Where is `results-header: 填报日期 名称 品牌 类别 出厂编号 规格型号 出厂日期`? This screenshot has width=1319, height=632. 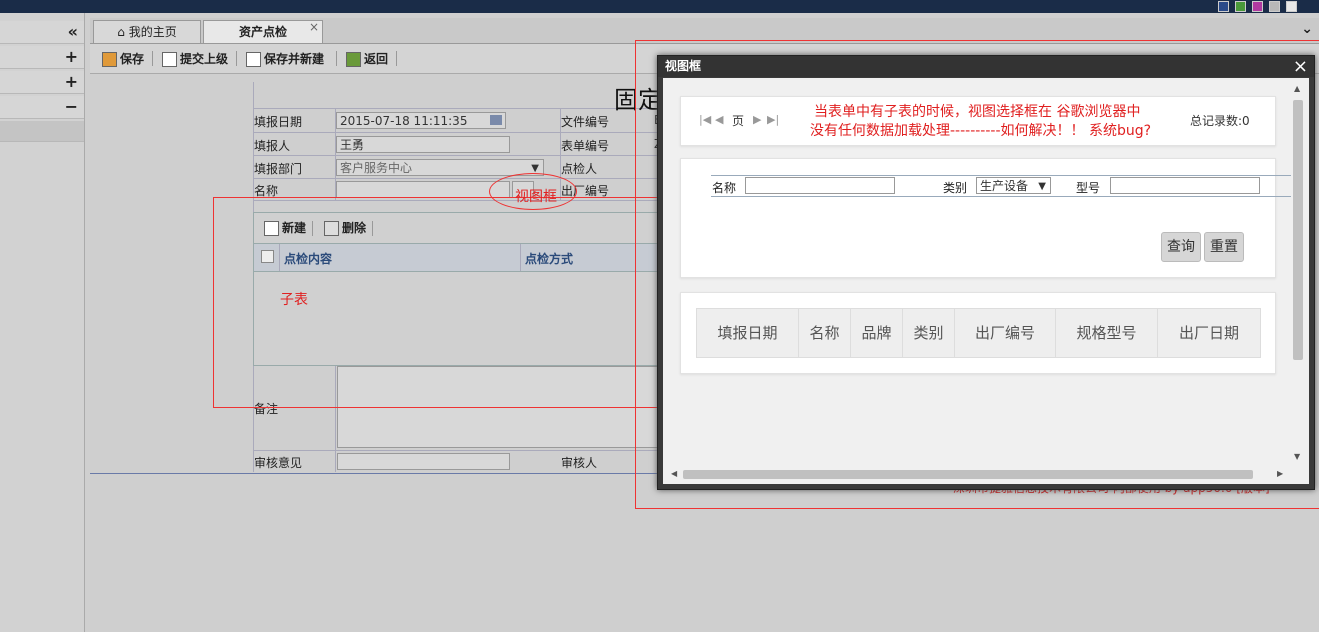
results-header: 填报日期 名称 品牌 类别 出厂编号 规格型号 出厂日期 is located at coordinates (978, 333).